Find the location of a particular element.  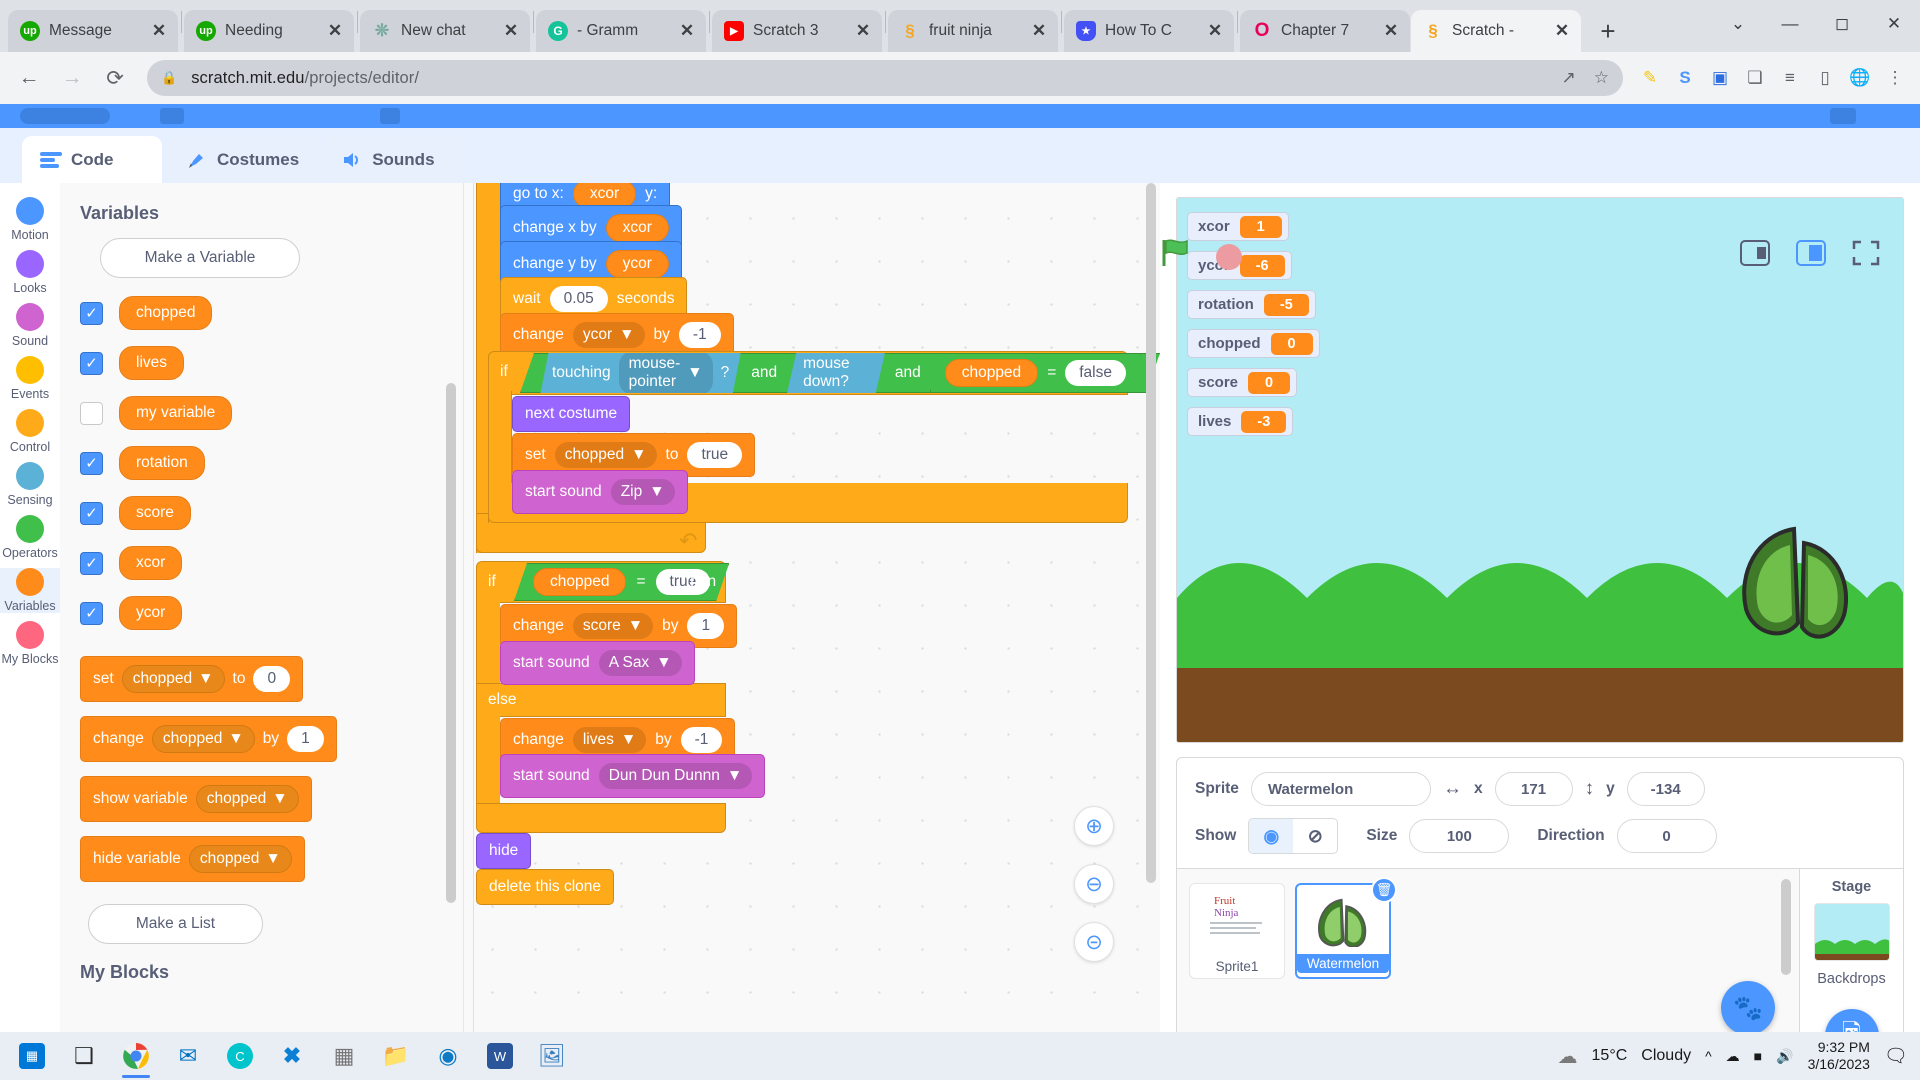

menu-edit is located at coordinates (390, 116).